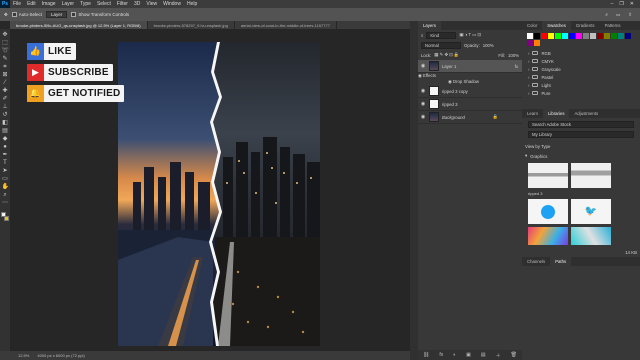 The width and height of the screenshot is (640, 360). What do you see at coordinates (76, 93) in the screenshot?
I see `notify-badge: 🔔 GET NOTIFIED` at bounding box center [76, 93].